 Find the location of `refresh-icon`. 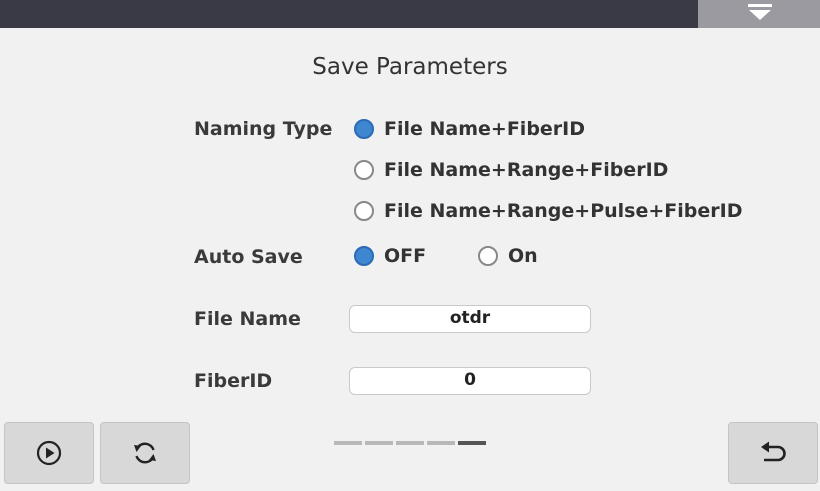

refresh-icon is located at coordinates (145, 453).